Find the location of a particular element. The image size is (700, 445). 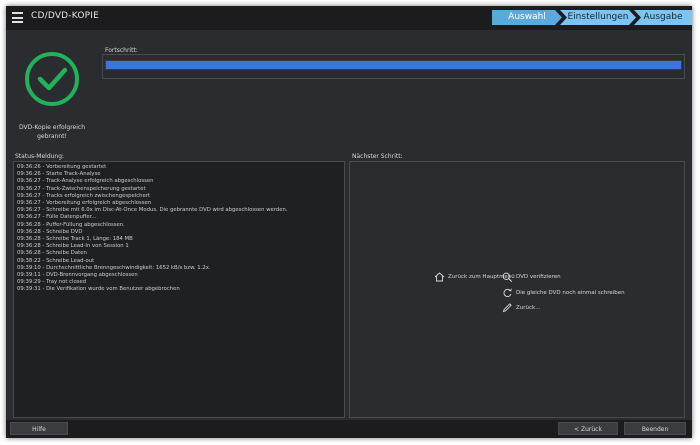

verify-action-label: DVD verifizieren is located at coordinates (538, 277).